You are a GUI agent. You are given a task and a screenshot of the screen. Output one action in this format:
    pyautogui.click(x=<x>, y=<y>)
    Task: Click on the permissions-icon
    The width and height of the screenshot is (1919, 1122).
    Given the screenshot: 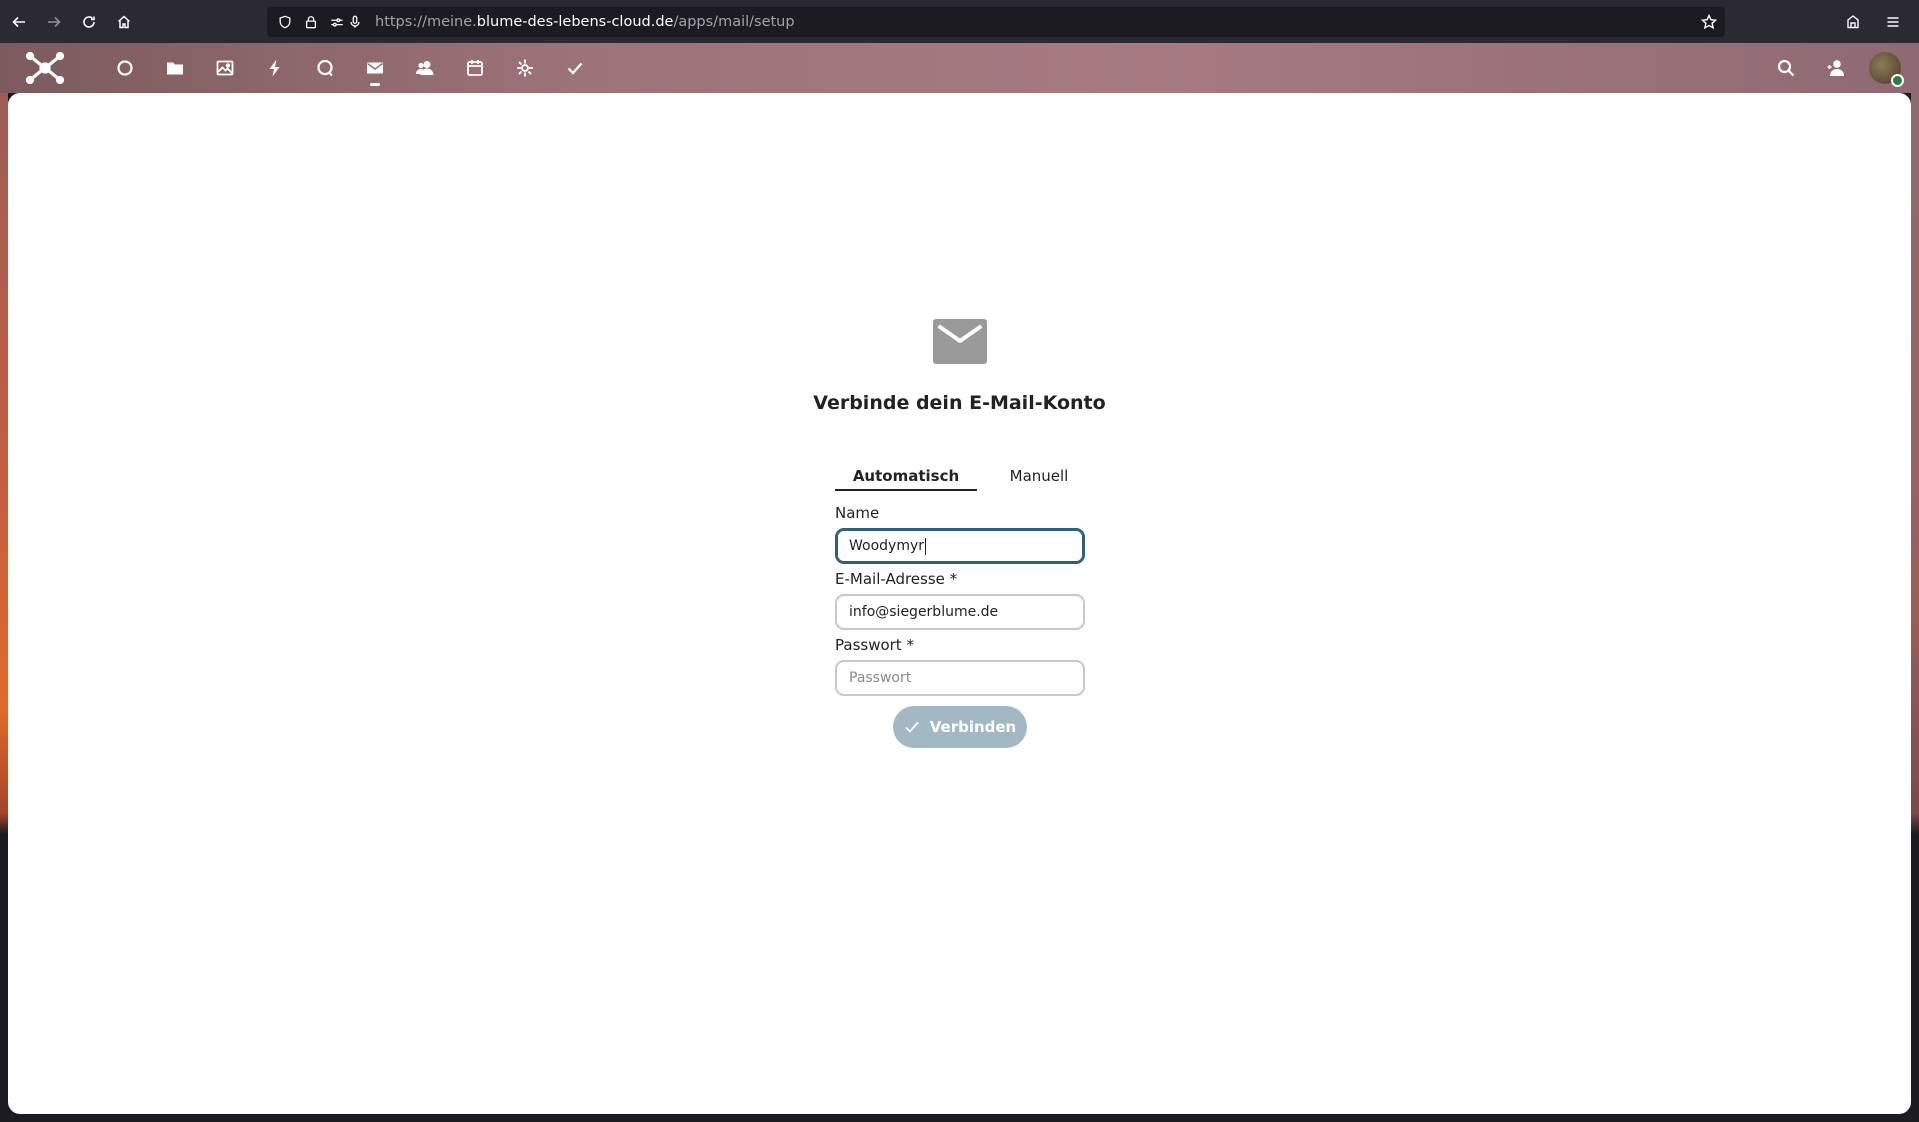 What is the action you would take?
    pyautogui.click(x=337, y=22)
    